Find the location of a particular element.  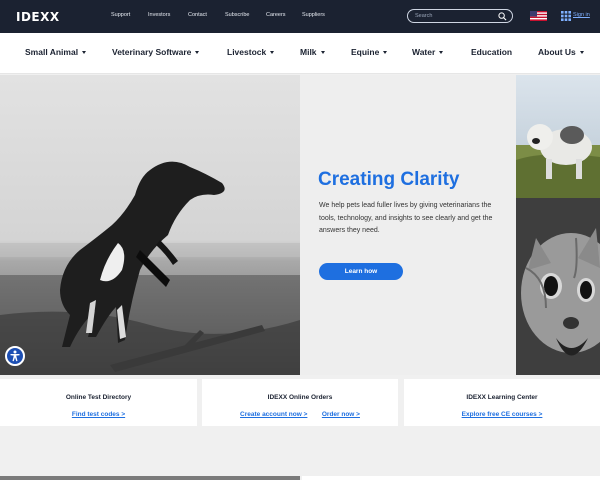

nav-label: Milk is located at coordinates (308, 52).